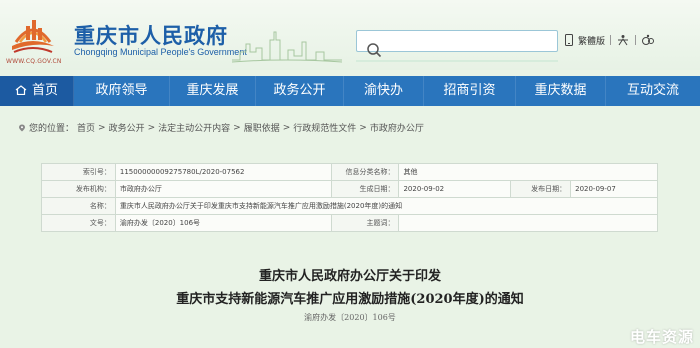  What do you see at coordinates (33, 36) in the screenshot?
I see `government-emblem-logo` at bounding box center [33, 36].